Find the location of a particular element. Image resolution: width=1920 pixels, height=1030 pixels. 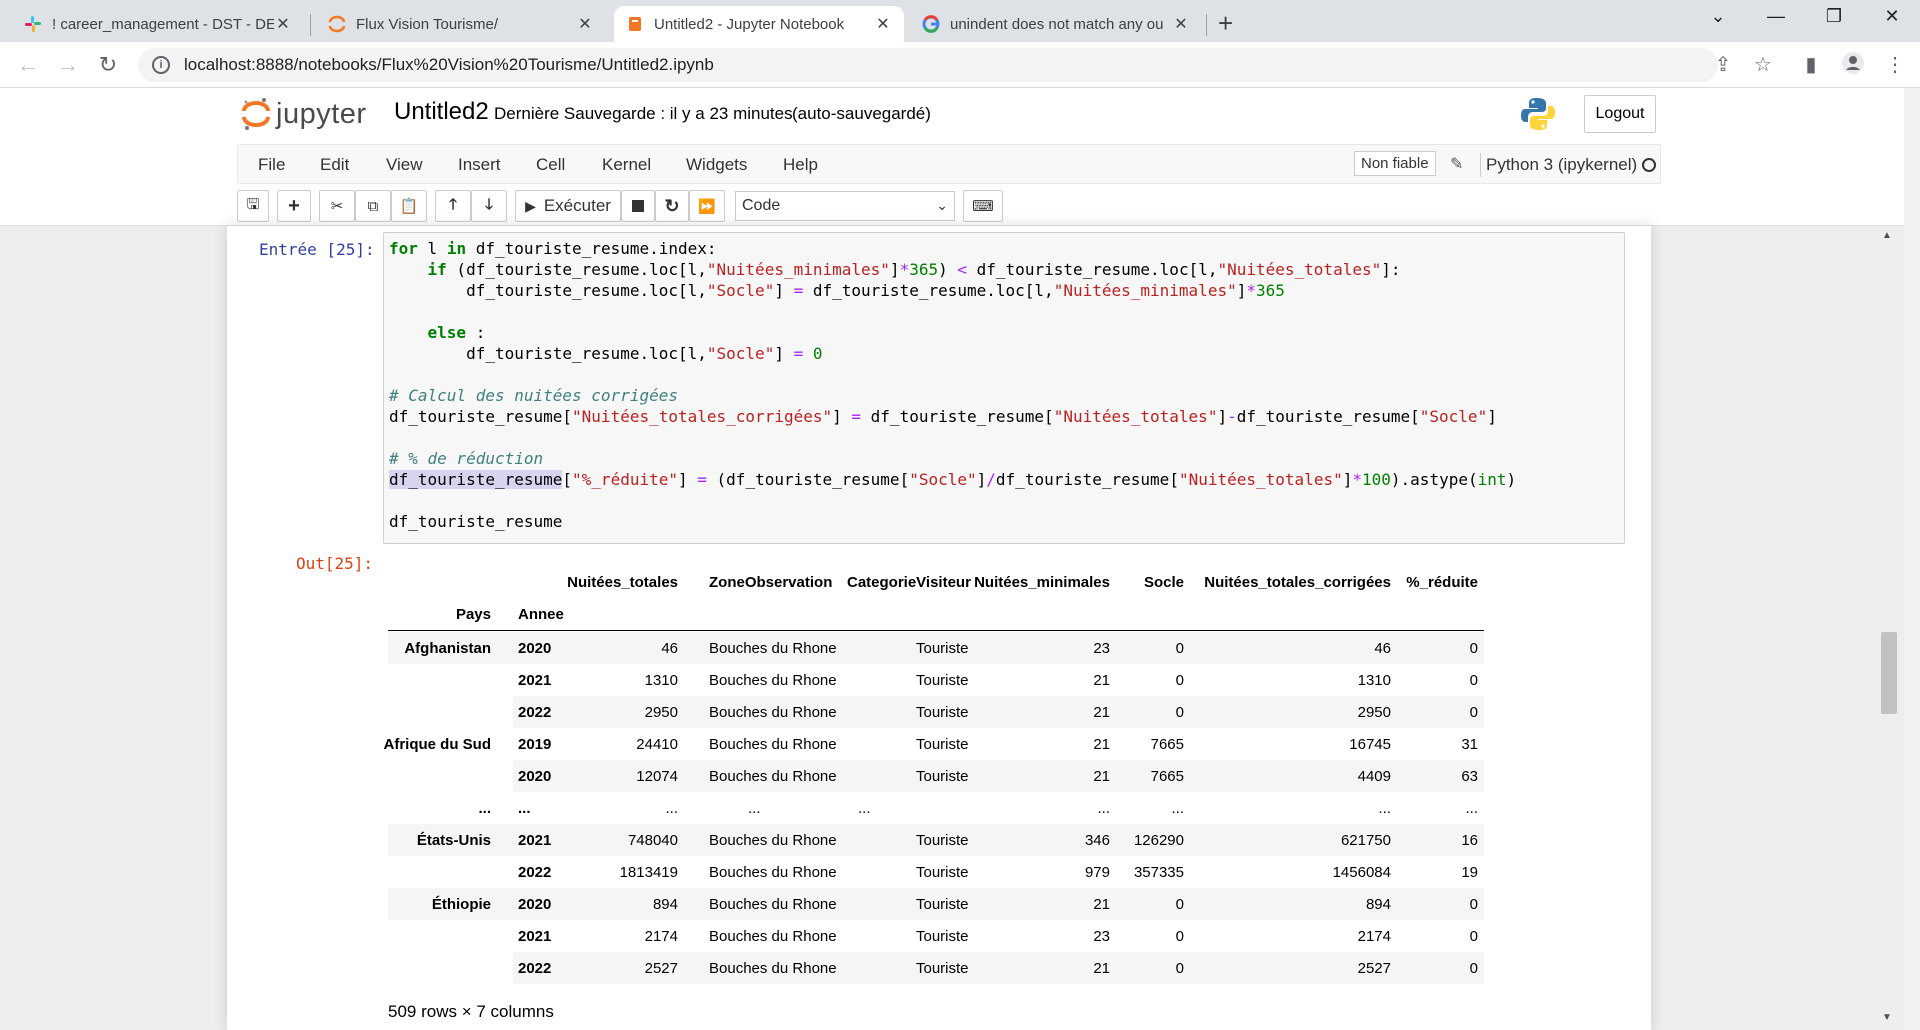

restart-icon: ↻ is located at coordinates (672, 205).